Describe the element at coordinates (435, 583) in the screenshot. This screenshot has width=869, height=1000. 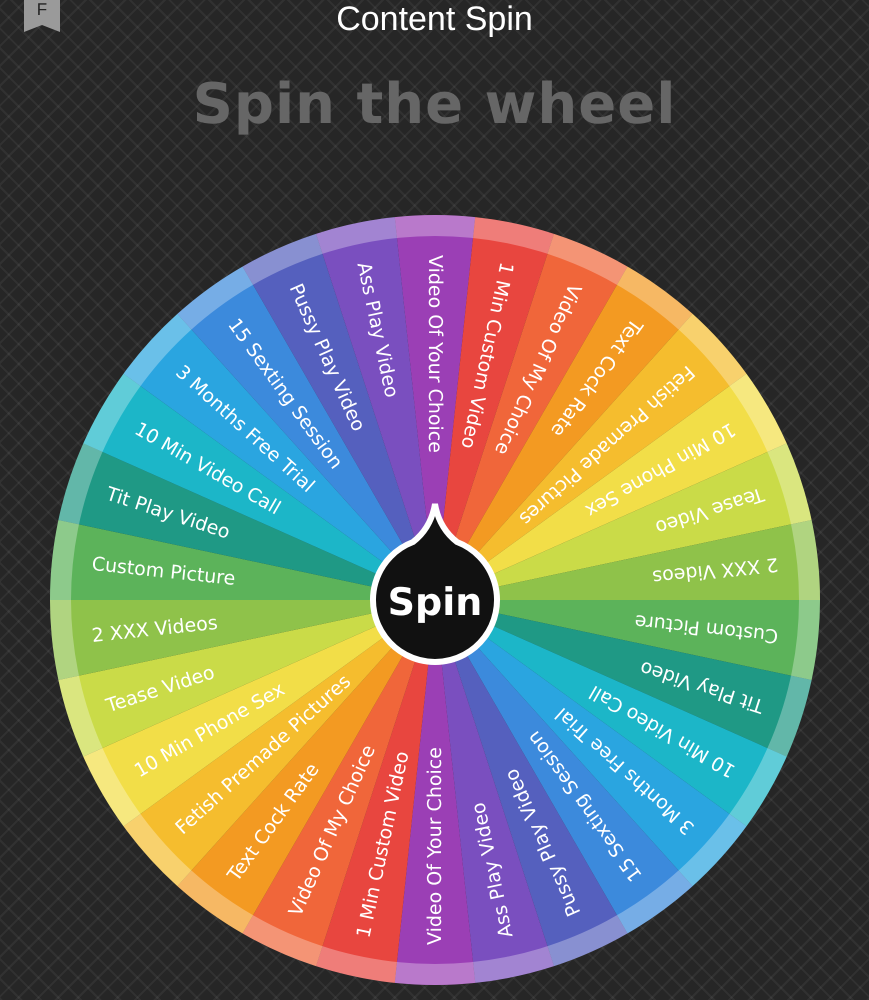
I see `spin-button: Spin` at that location.